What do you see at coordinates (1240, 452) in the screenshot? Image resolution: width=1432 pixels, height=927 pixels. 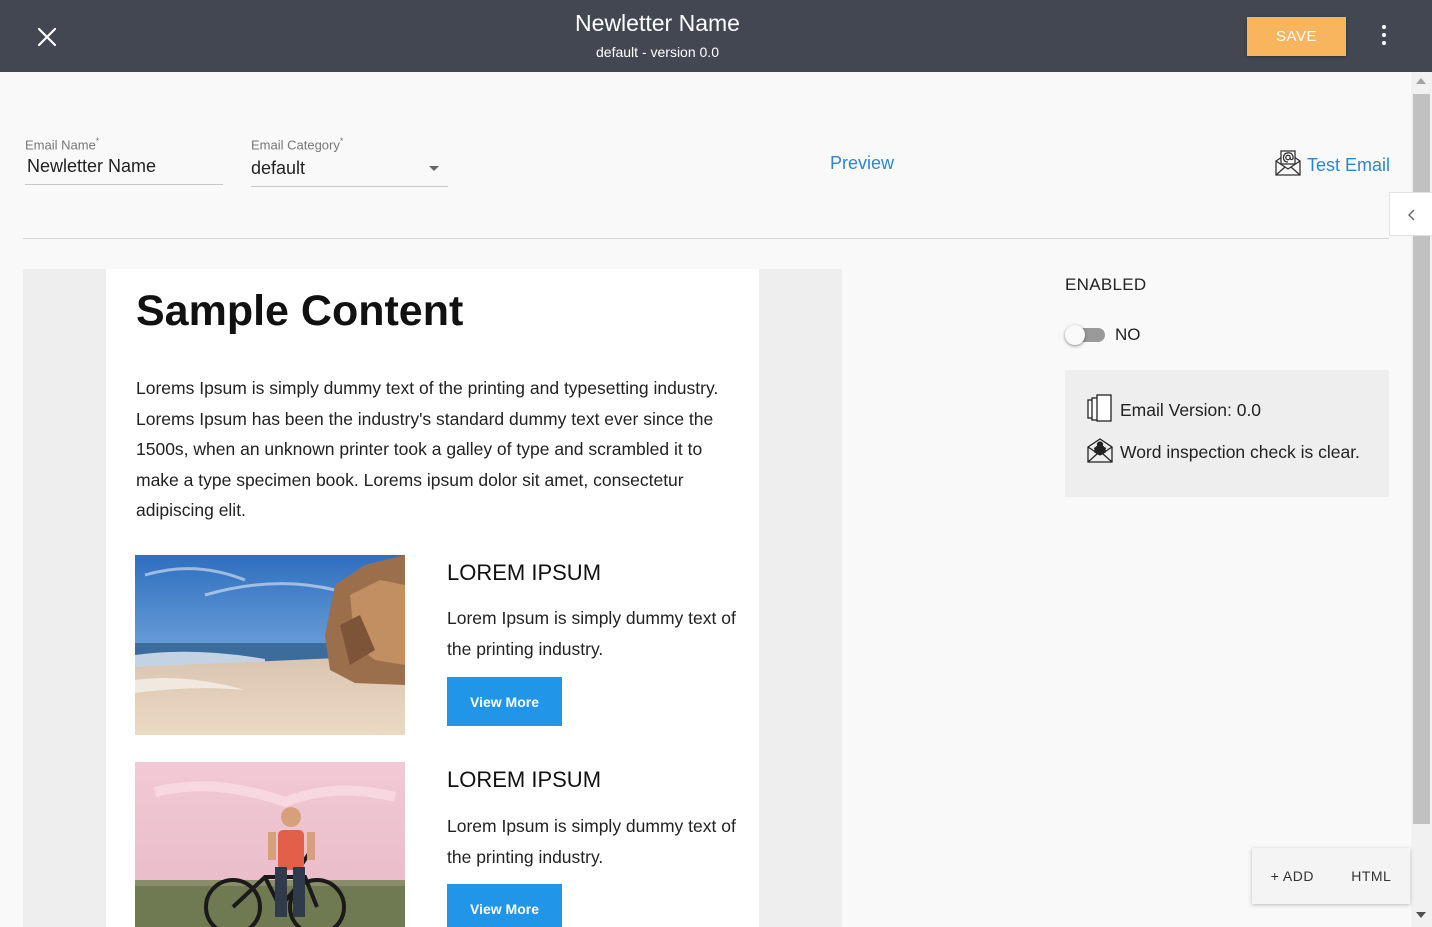 I see `inspection-status-text: Word inspection check is clear.` at bounding box center [1240, 452].